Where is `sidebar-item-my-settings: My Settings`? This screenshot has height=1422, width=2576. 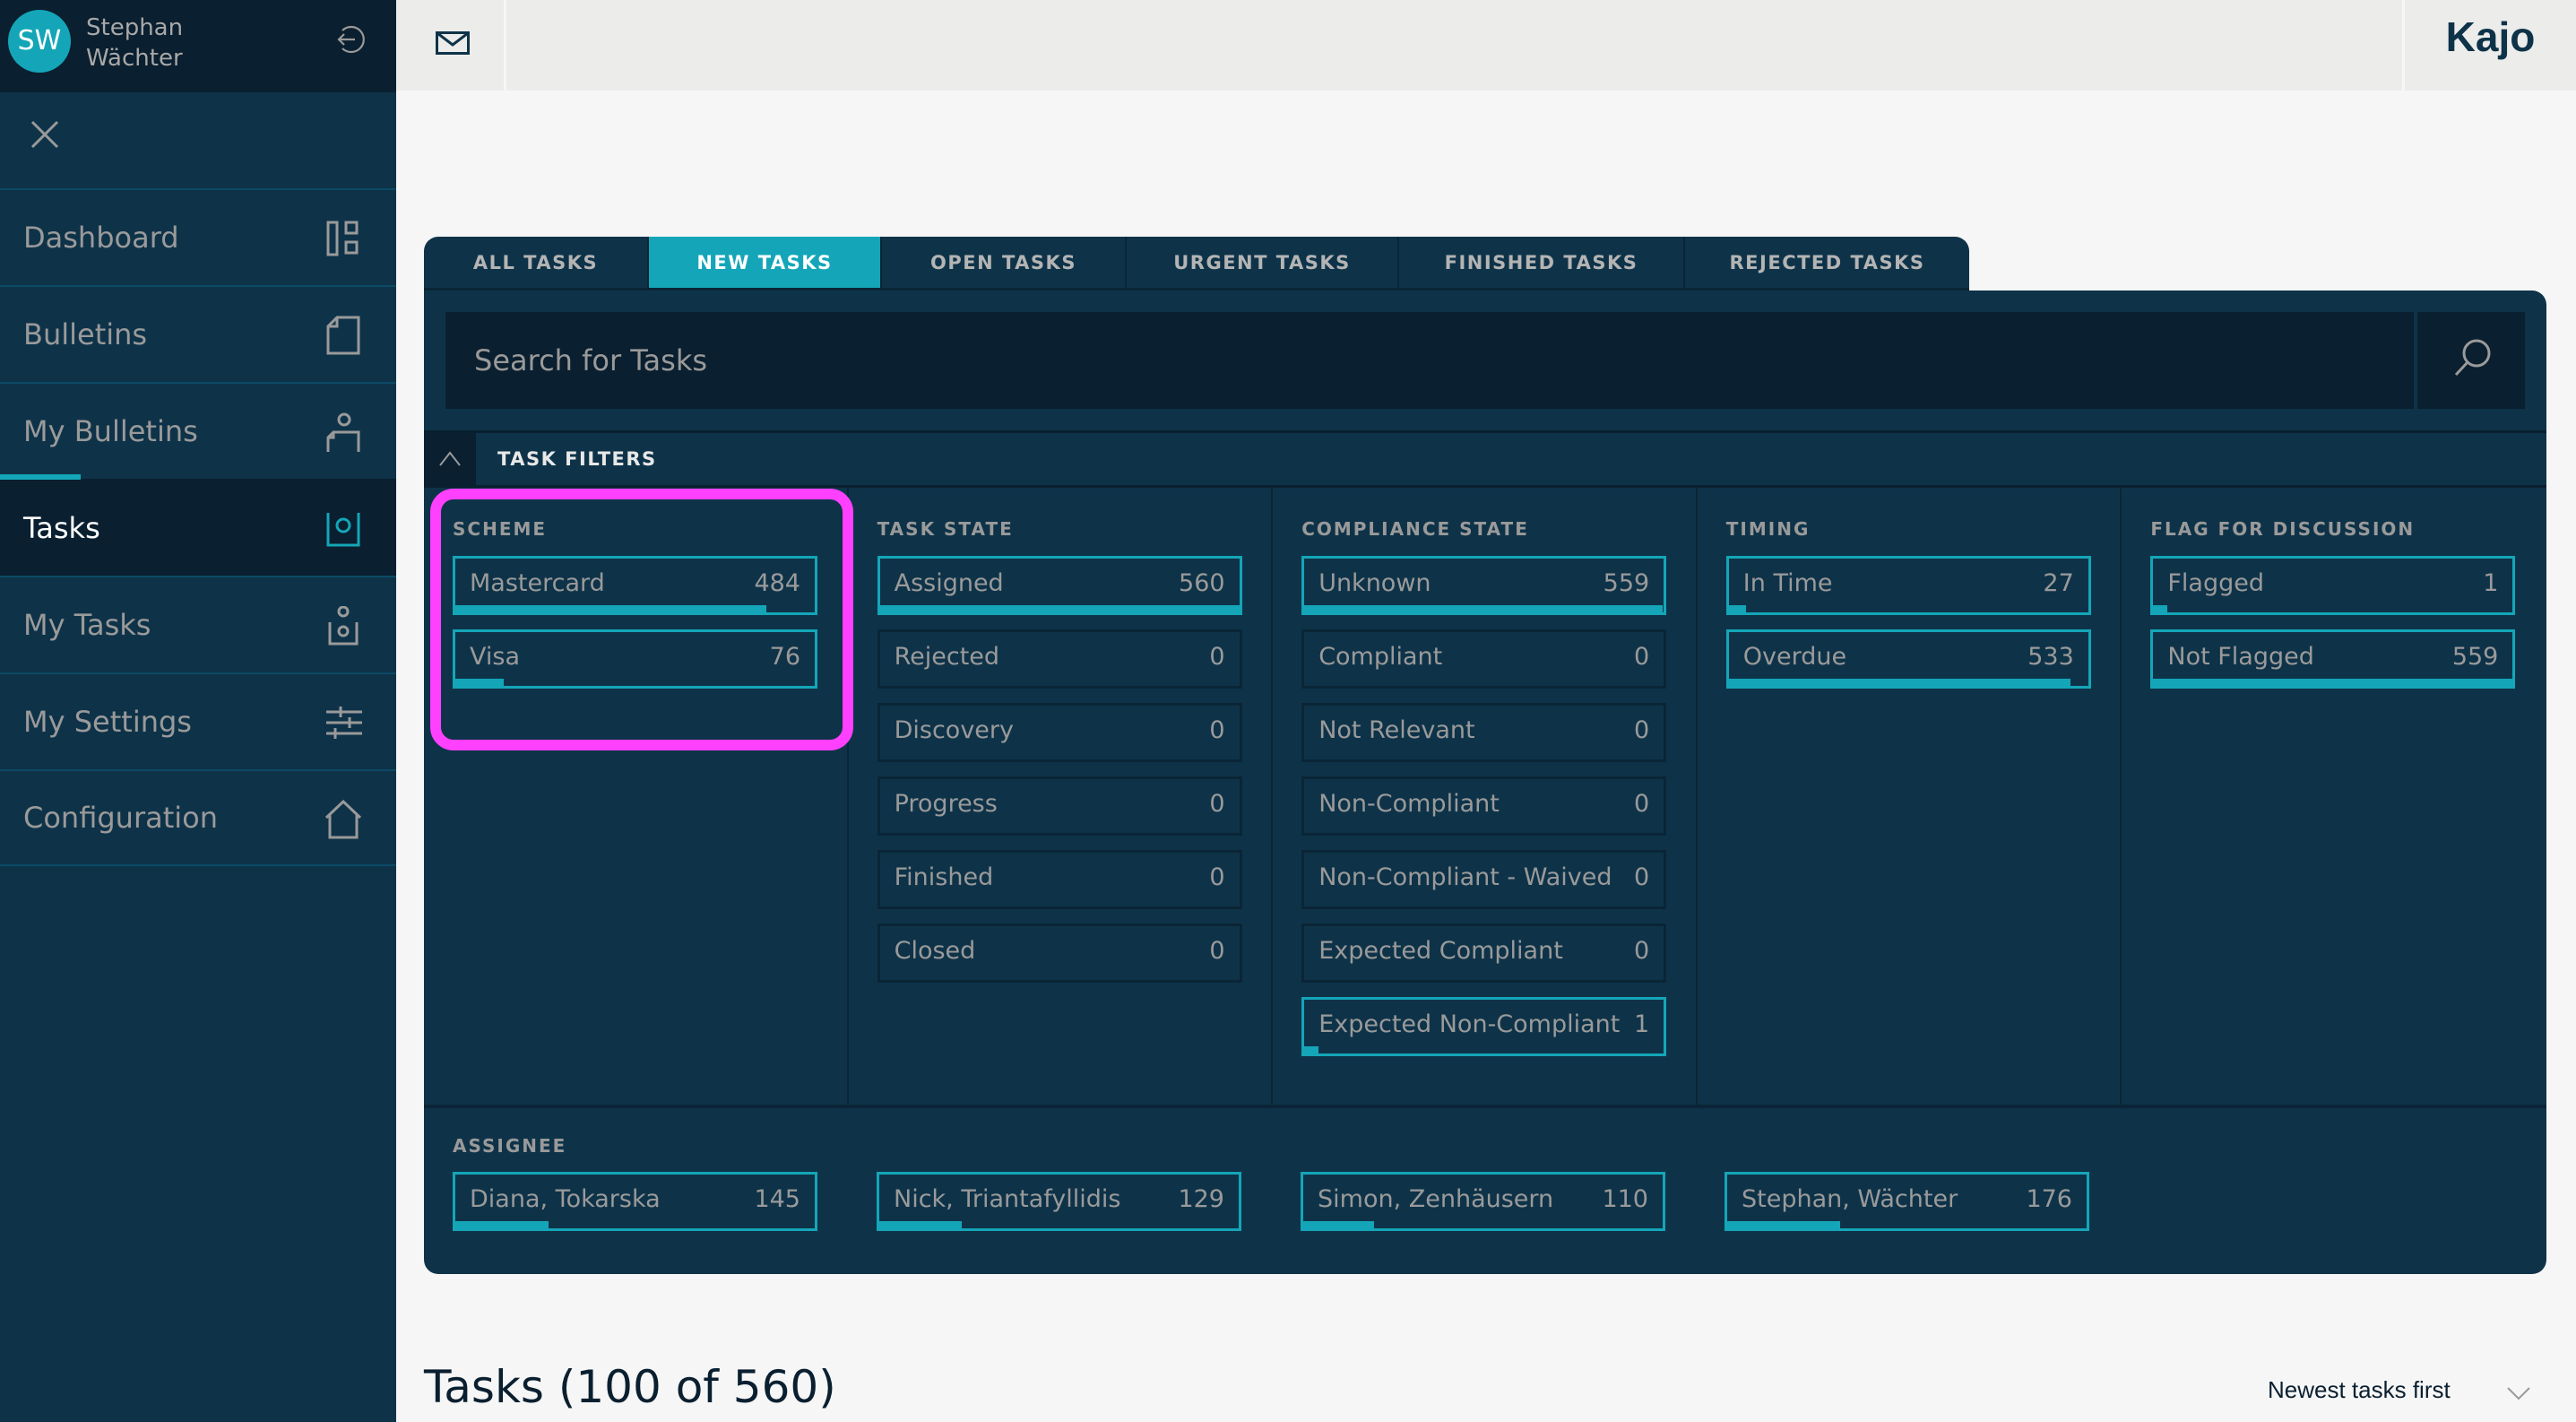 sidebar-item-my-settings: My Settings is located at coordinates (198, 720).